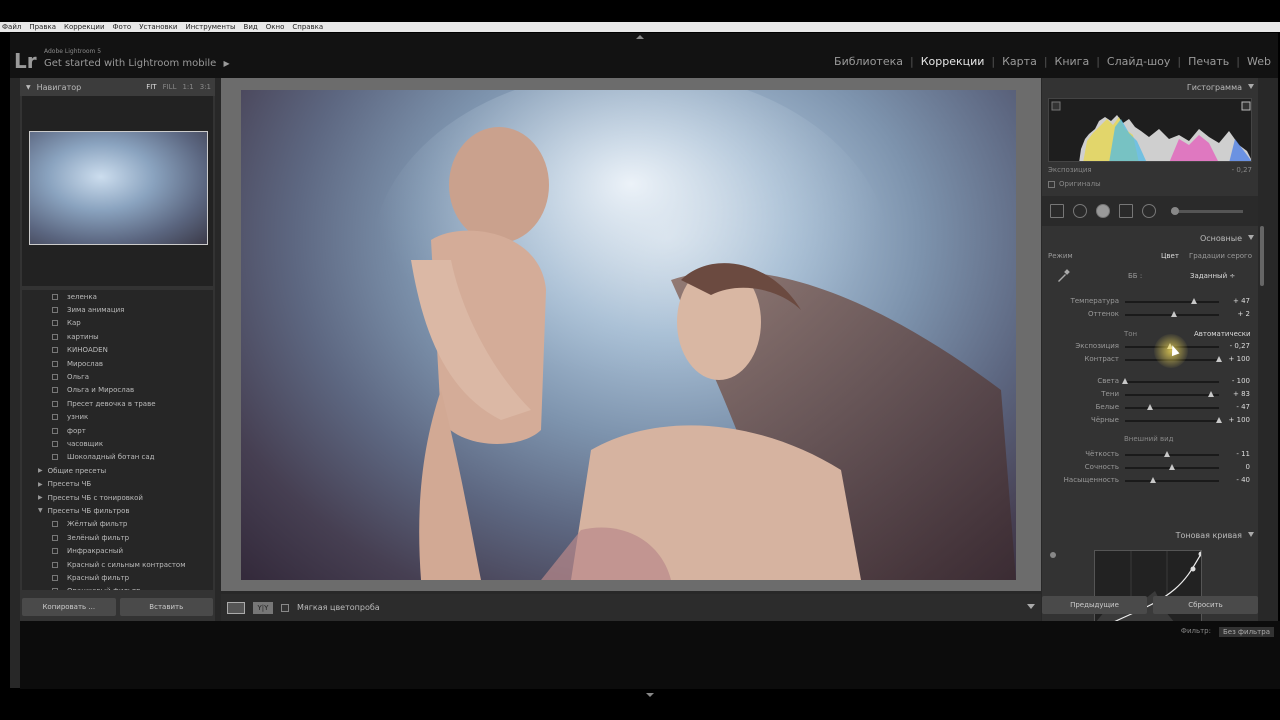  Describe the element at coordinates (117, 564) in the screenshot. I see `preset-item: Красный с сильным контрастом` at that location.